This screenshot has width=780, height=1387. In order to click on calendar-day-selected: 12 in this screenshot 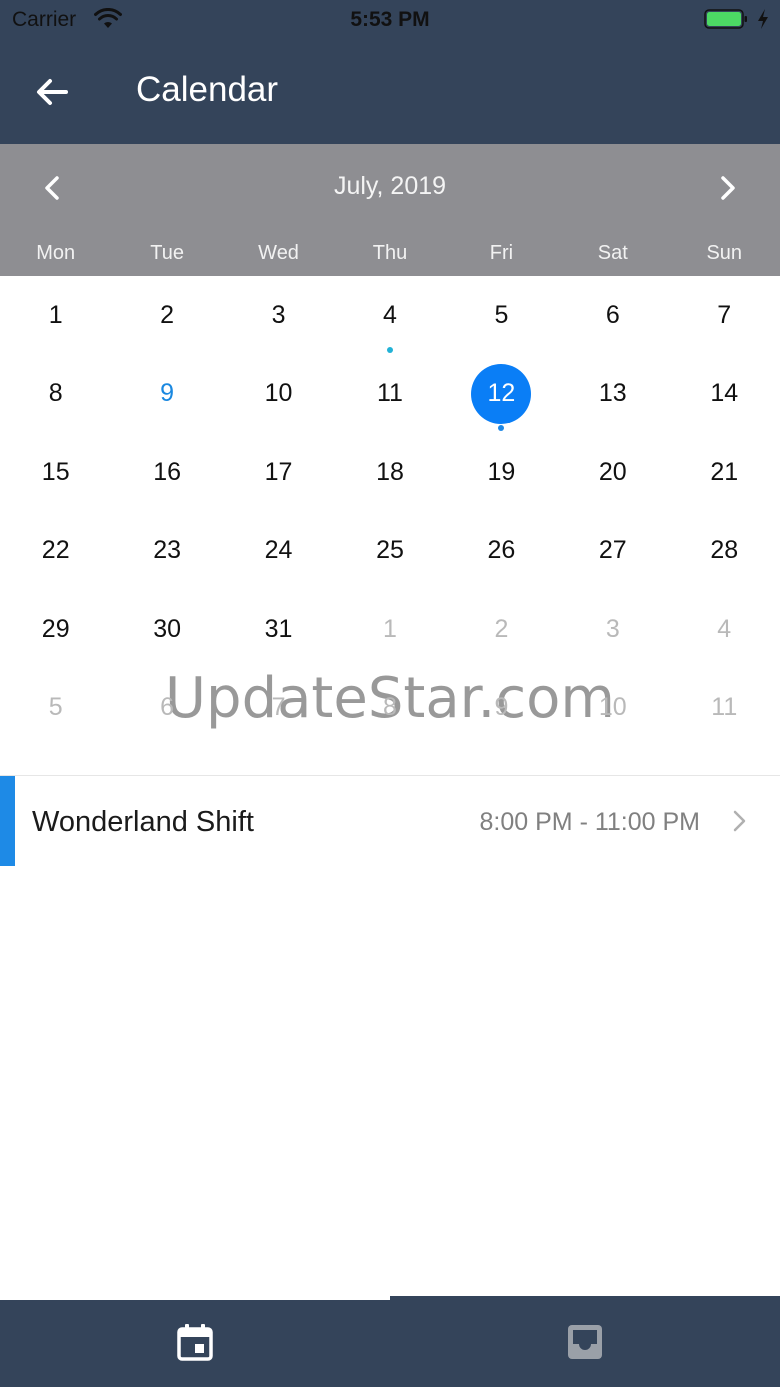, I will do `click(501, 394)`.